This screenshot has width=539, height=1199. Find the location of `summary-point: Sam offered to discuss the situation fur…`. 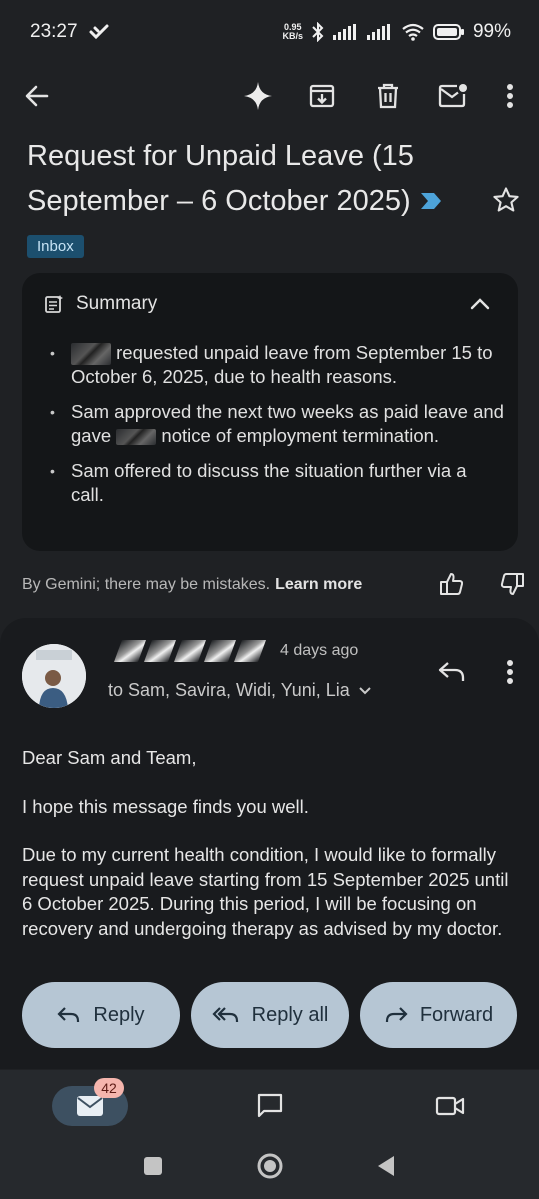

summary-point: Sam offered to discuss the situation fur… is located at coordinates (274, 483).